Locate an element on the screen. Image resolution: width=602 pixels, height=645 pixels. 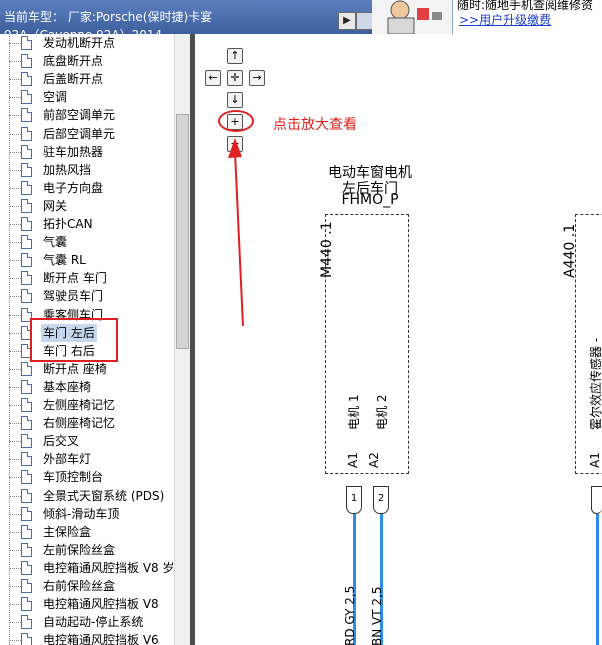
mechanic-icon is located at coordinates (414, 17).